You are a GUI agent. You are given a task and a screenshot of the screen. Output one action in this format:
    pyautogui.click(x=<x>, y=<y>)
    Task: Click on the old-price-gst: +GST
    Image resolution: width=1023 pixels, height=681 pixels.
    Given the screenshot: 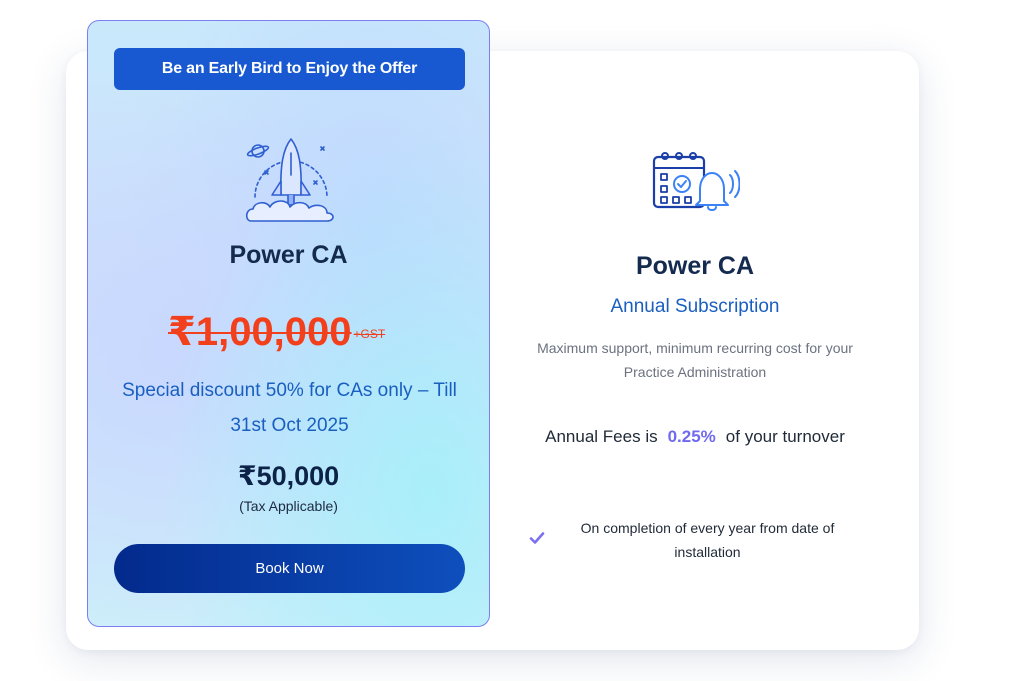 What is the action you would take?
    pyautogui.click(x=369, y=334)
    